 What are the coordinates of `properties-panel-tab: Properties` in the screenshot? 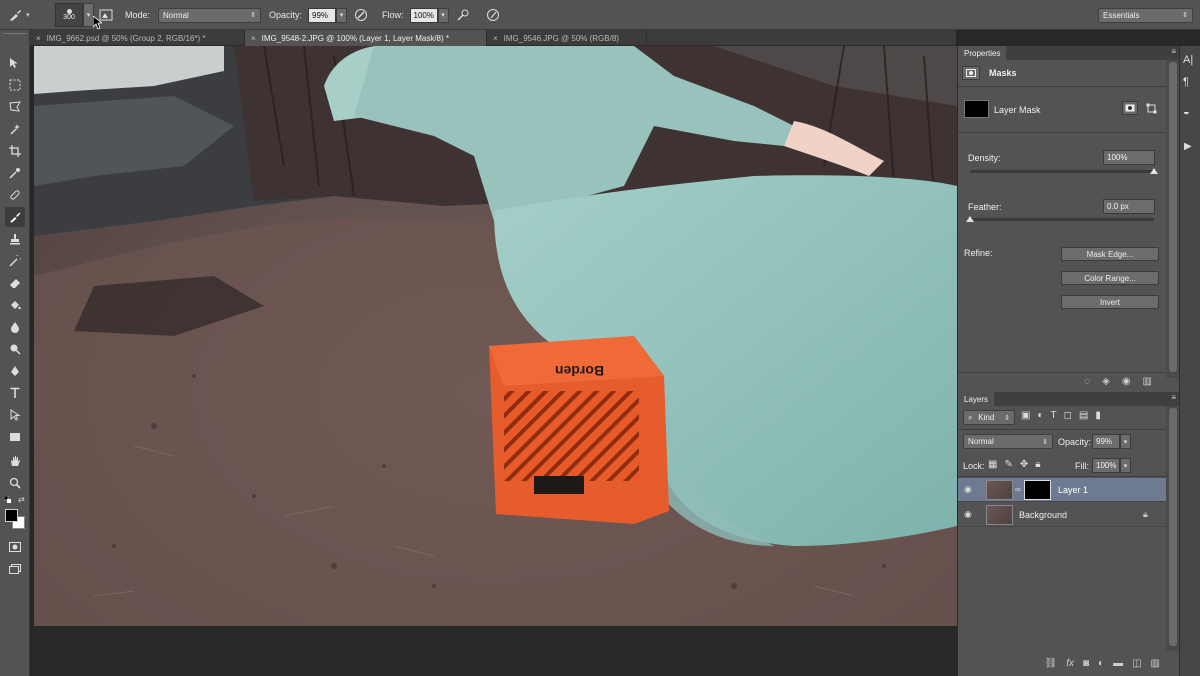 It's located at (982, 53).